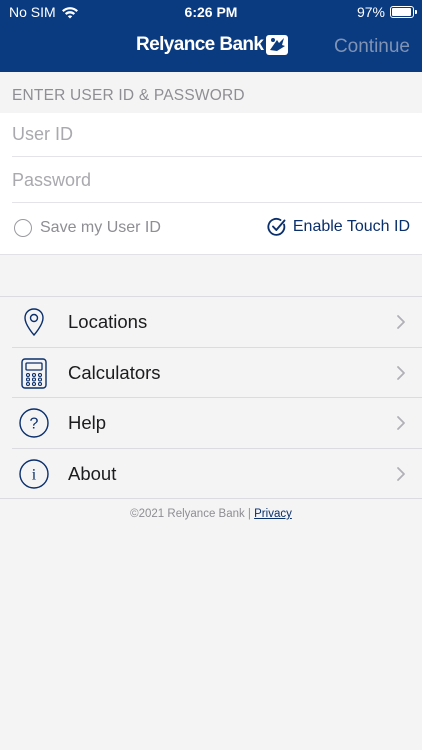  I want to click on menu-item-calculators: Calculators, so click(211, 373).